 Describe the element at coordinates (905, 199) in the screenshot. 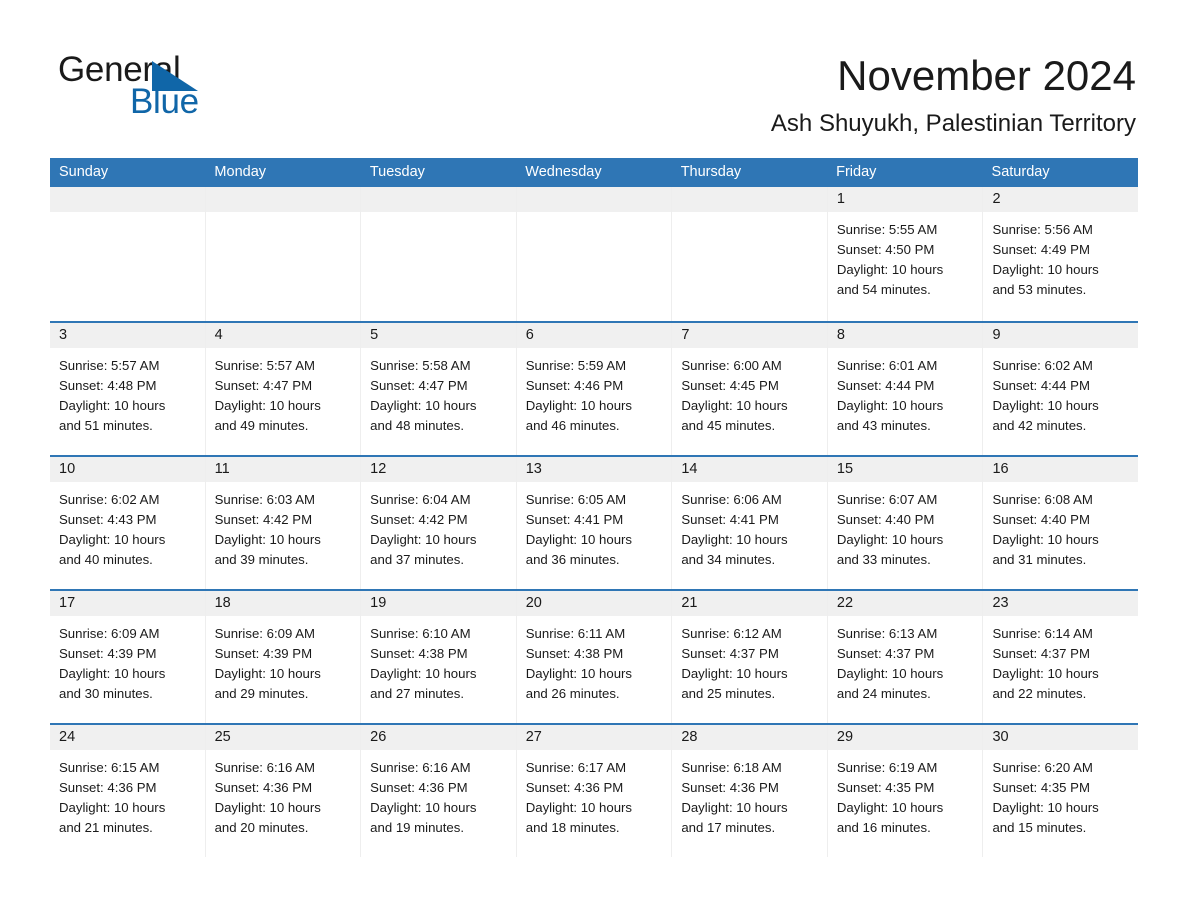

I see `day-number: 1` at that location.